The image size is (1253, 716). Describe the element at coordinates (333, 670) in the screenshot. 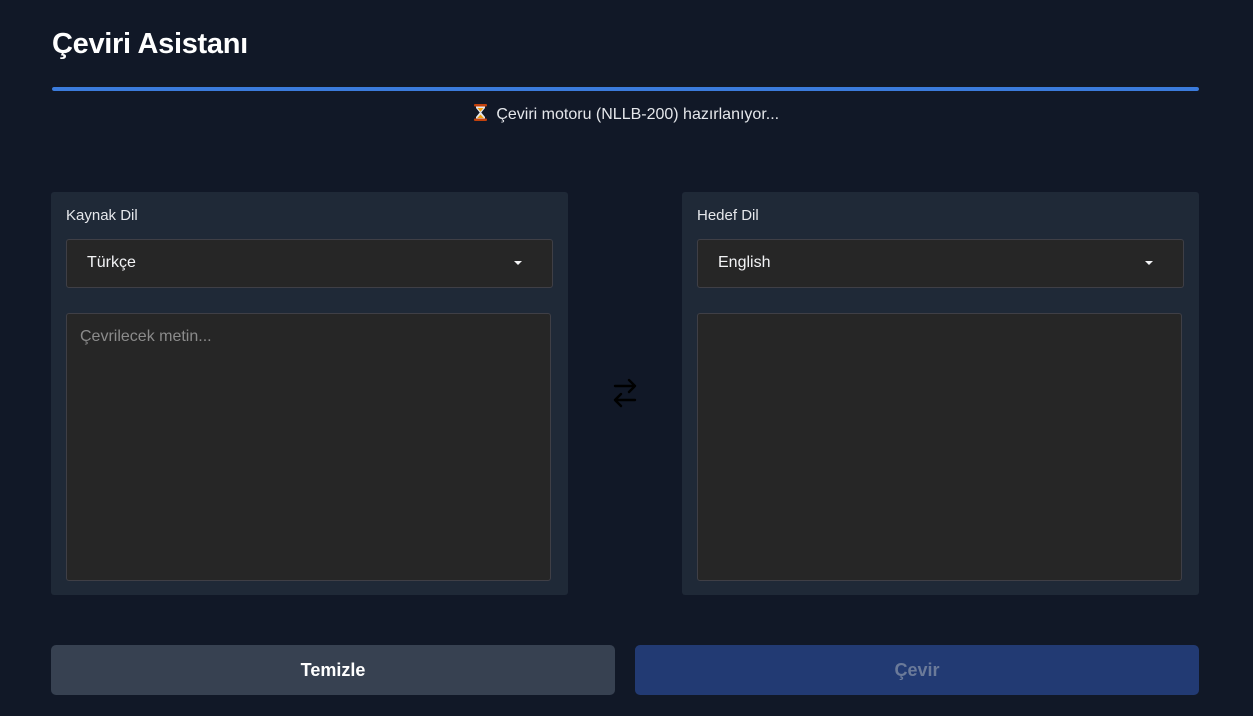

I see `clear-button: Temizle` at that location.